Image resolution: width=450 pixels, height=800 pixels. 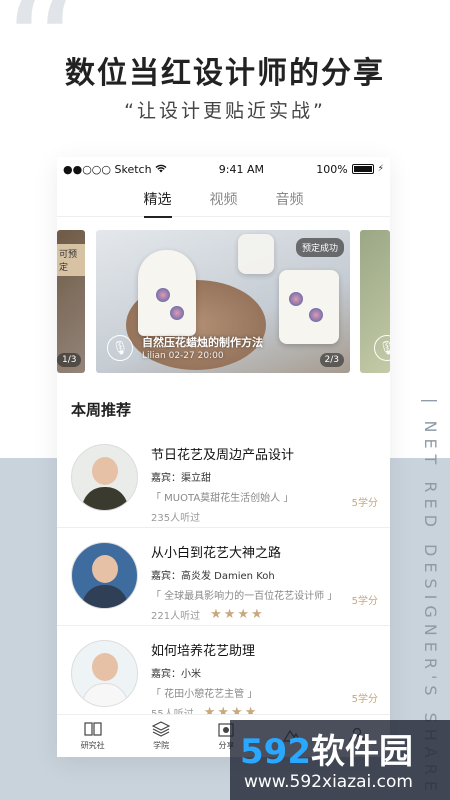 What do you see at coordinates (92, 745) in the screenshot?
I see `nav-label: 研究社` at bounding box center [92, 745].